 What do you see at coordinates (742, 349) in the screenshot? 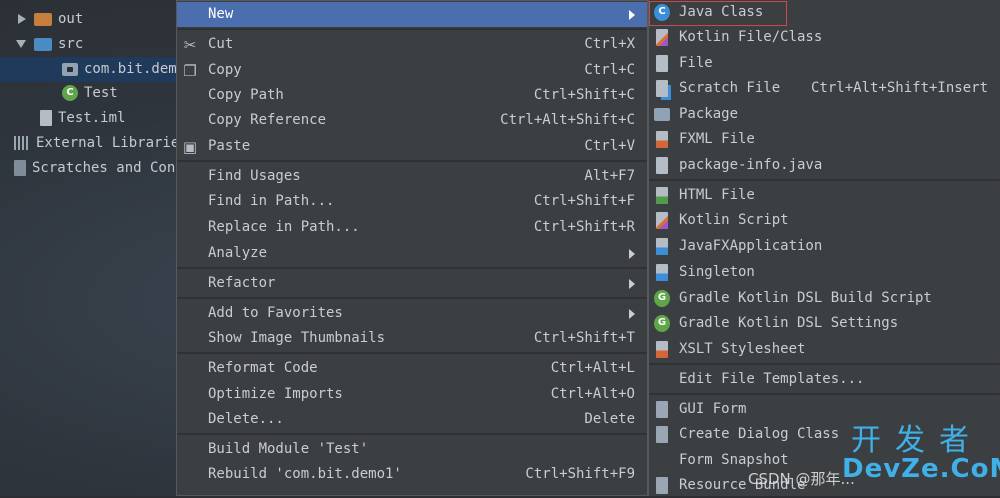
I see `submenu-item-label: XSLT Stylesheet` at bounding box center [742, 349].